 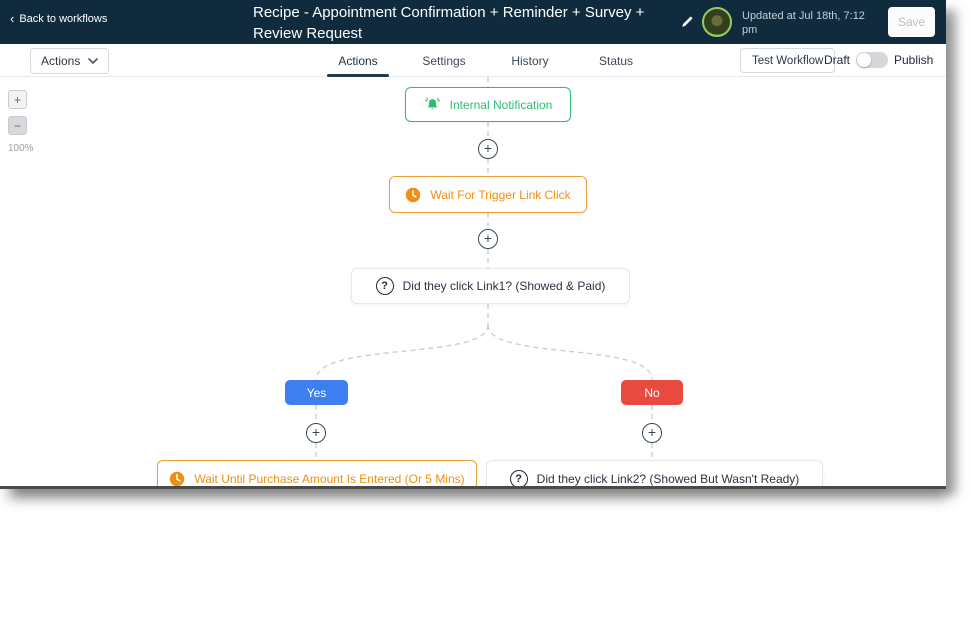 I want to click on test-workflow-button: Test Workflow, so click(x=788, y=60).